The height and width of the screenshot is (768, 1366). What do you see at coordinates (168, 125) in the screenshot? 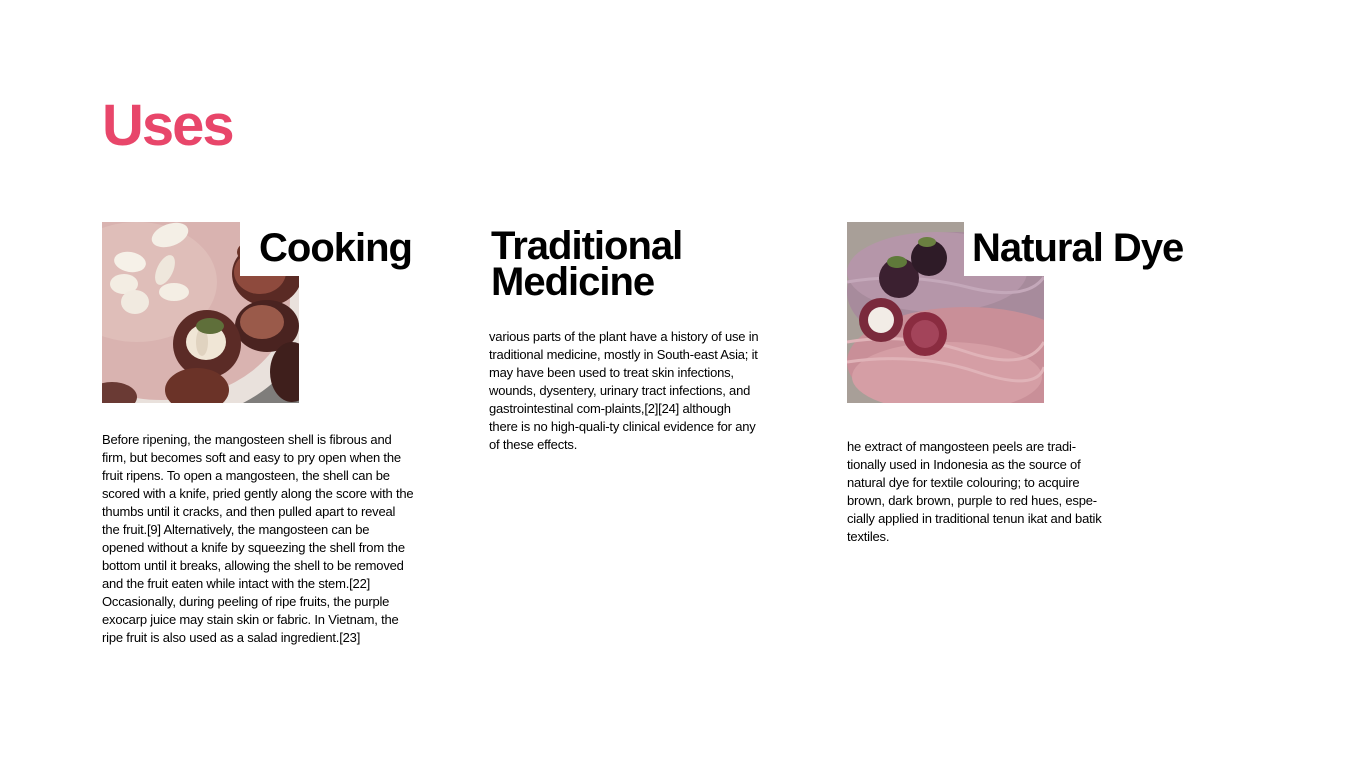
I see `page-title: Uses` at bounding box center [168, 125].